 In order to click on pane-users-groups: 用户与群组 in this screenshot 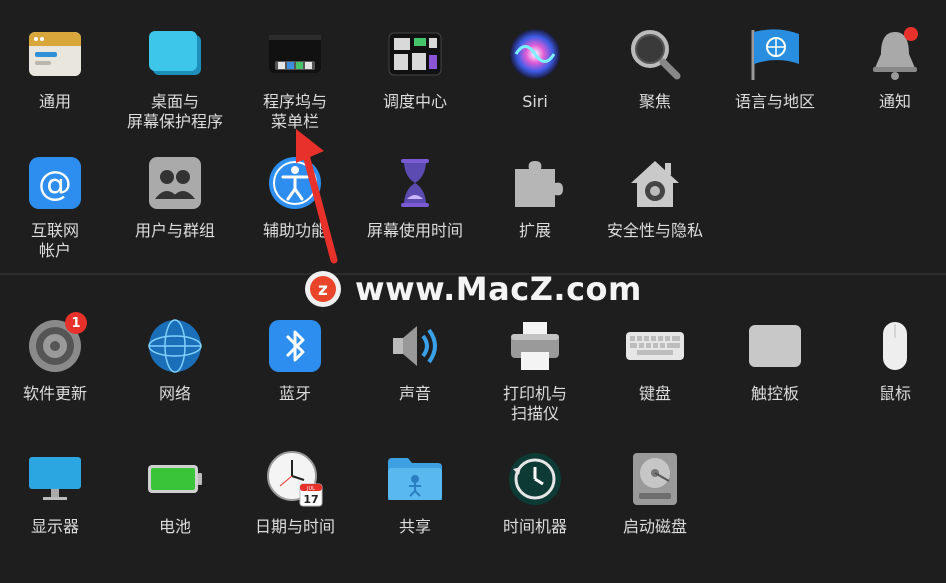, I will do `click(175, 197)`.